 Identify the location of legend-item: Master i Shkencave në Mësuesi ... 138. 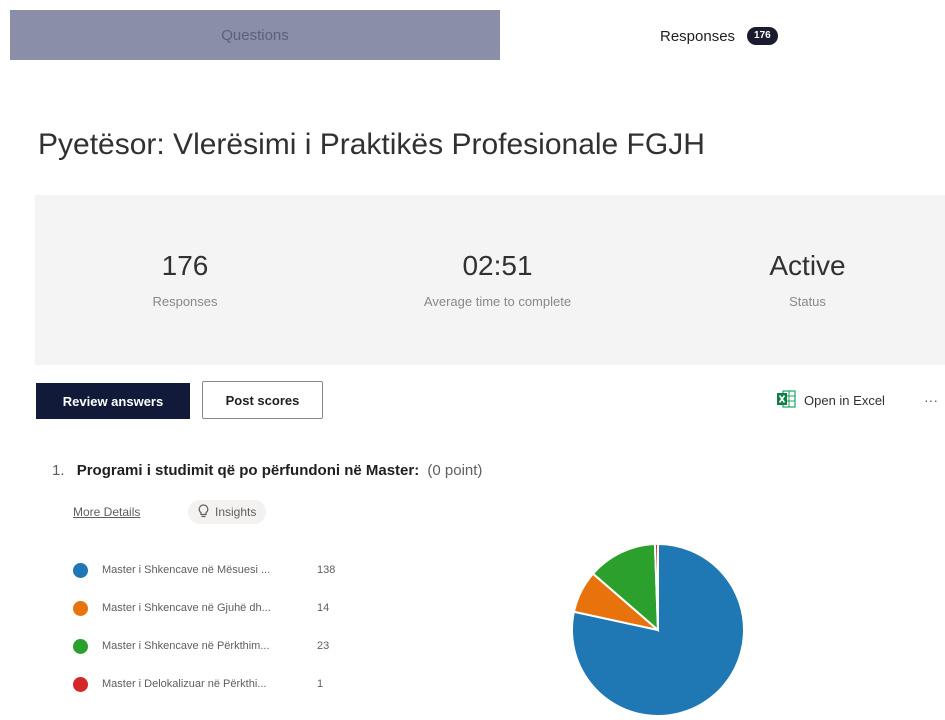
(210, 570).